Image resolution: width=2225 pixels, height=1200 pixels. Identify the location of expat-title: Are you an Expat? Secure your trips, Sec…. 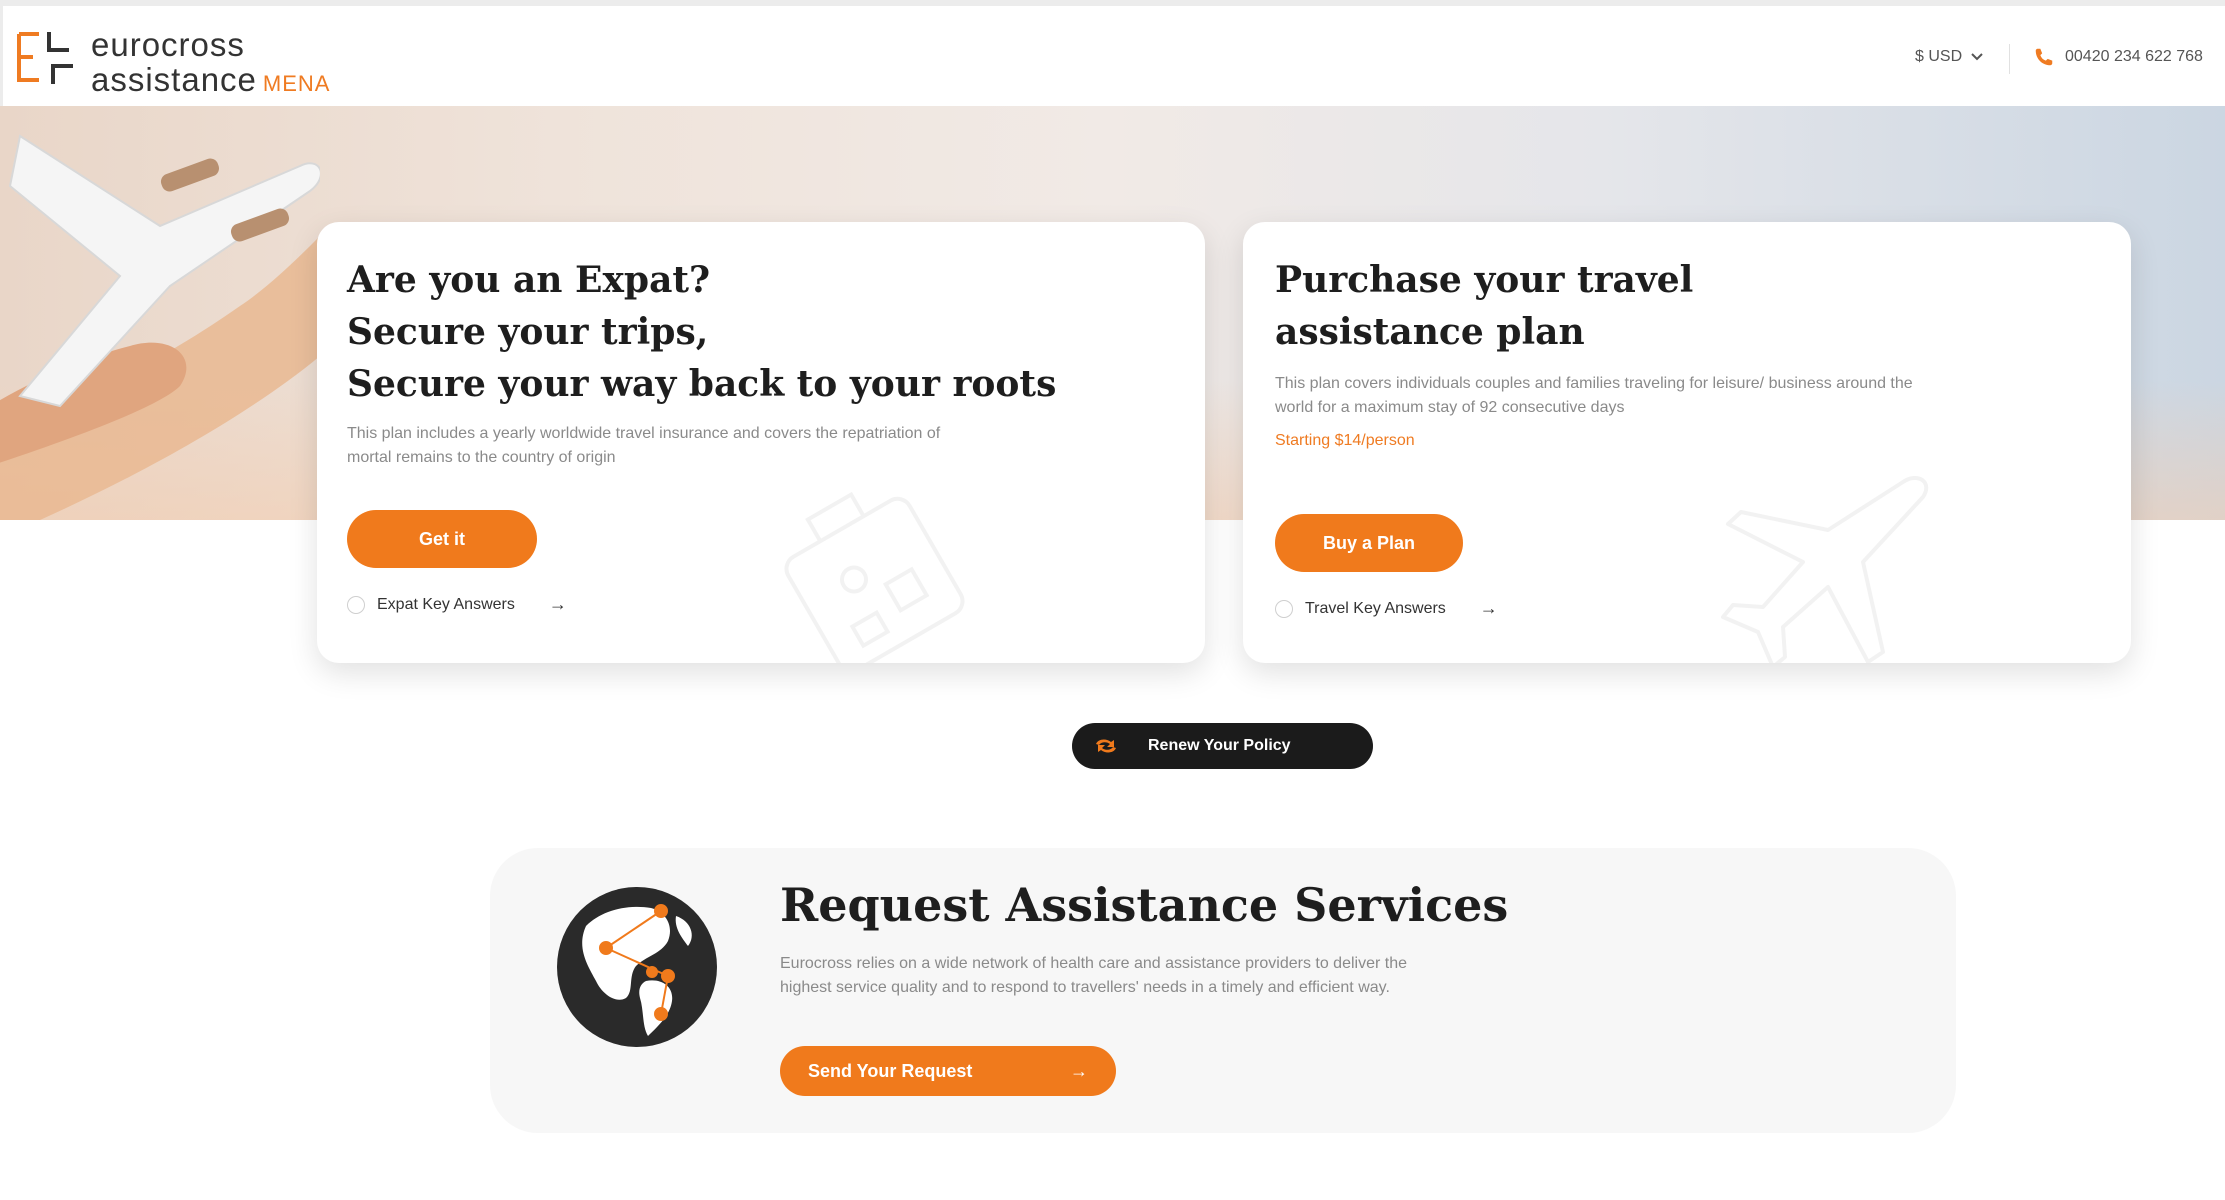
(701, 332).